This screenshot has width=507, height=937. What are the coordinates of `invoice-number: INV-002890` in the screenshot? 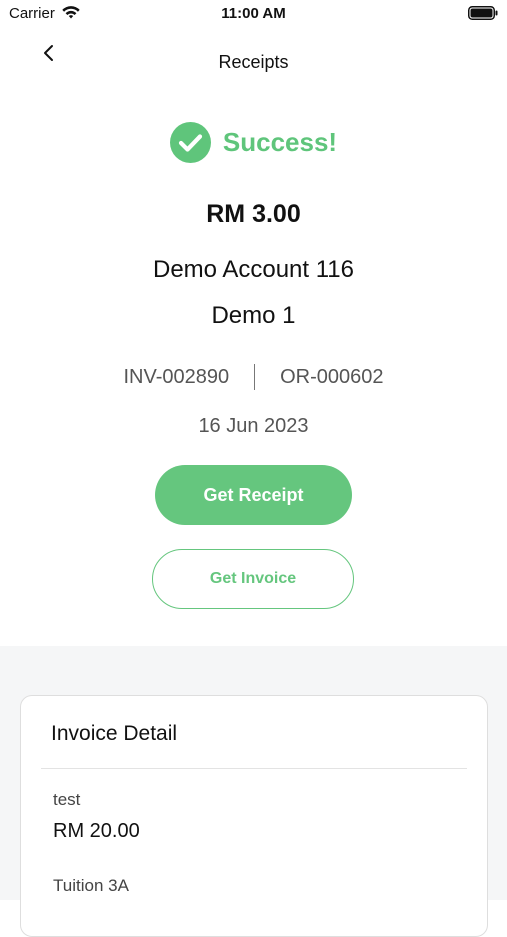 It's located at (176, 376).